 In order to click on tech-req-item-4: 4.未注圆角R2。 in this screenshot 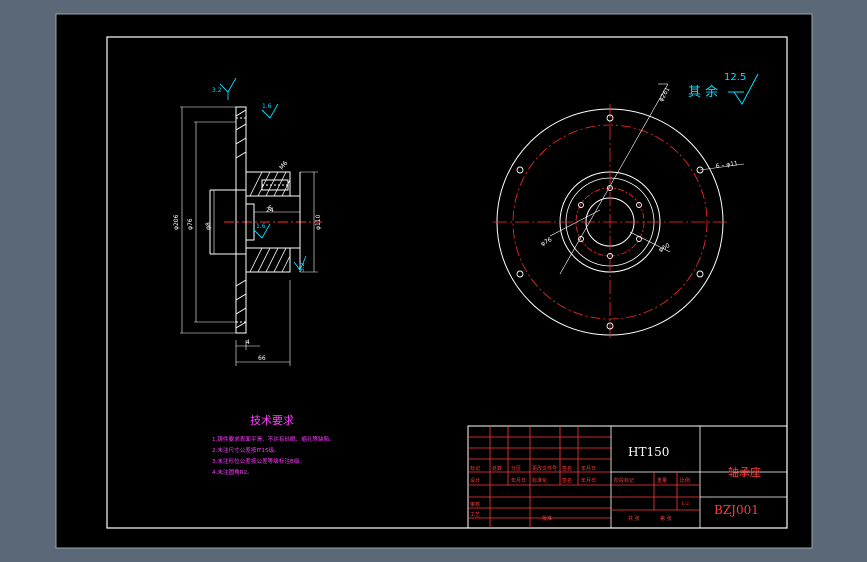, I will do `click(232, 472)`.